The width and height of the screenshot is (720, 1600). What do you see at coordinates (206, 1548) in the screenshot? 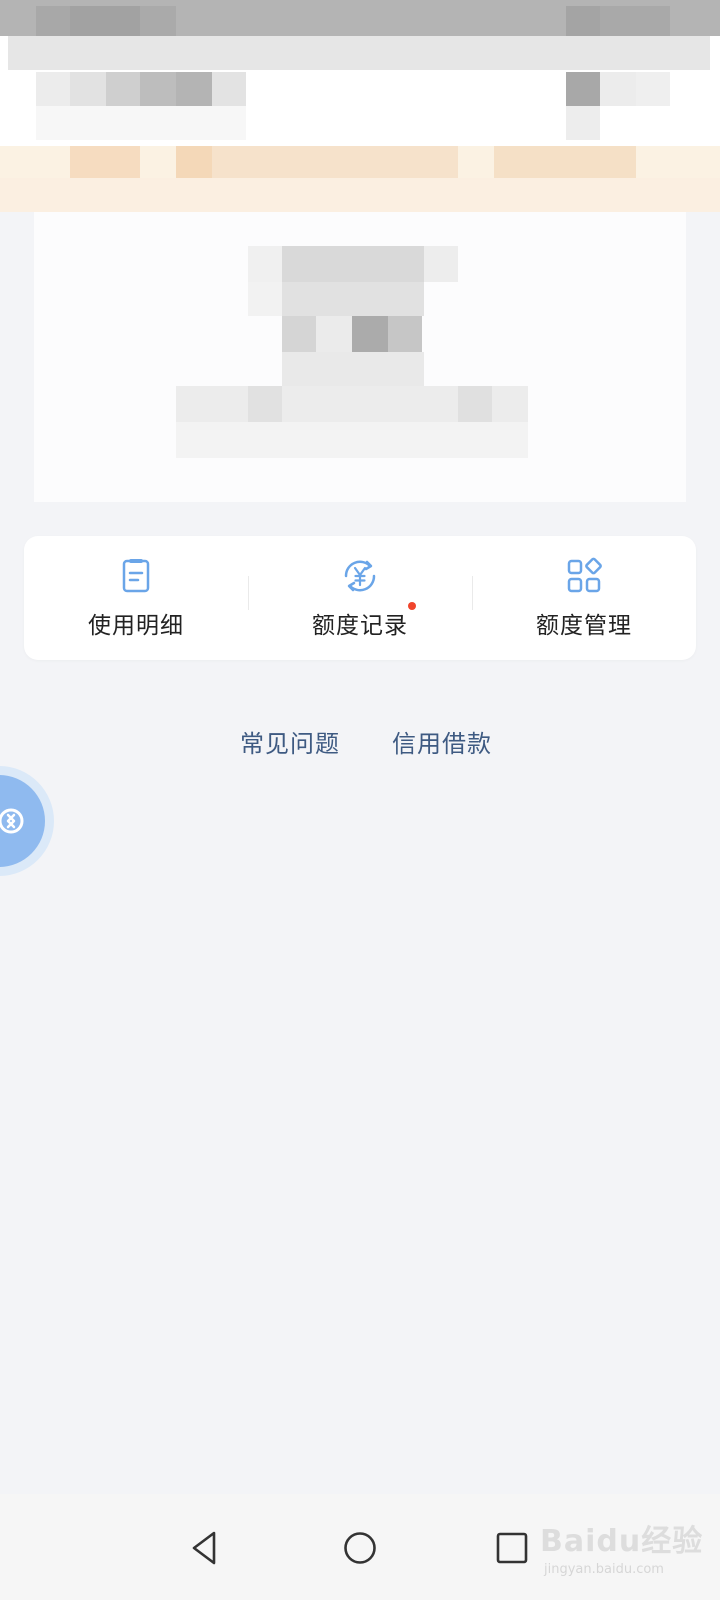
I see `triangle-back-icon` at bounding box center [206, 1548].